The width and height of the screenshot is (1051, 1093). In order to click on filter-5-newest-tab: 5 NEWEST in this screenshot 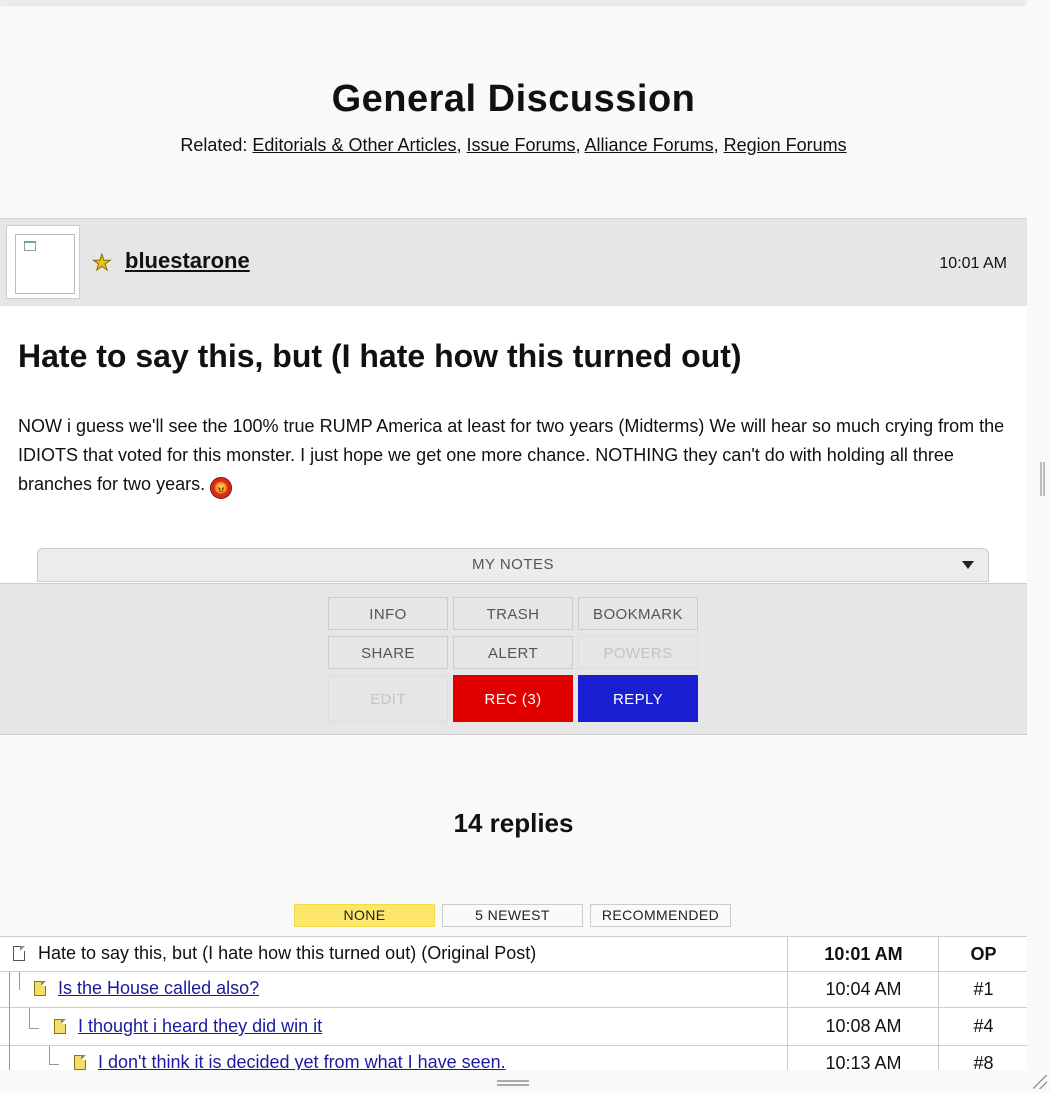, I will do `click(512, 915)`.